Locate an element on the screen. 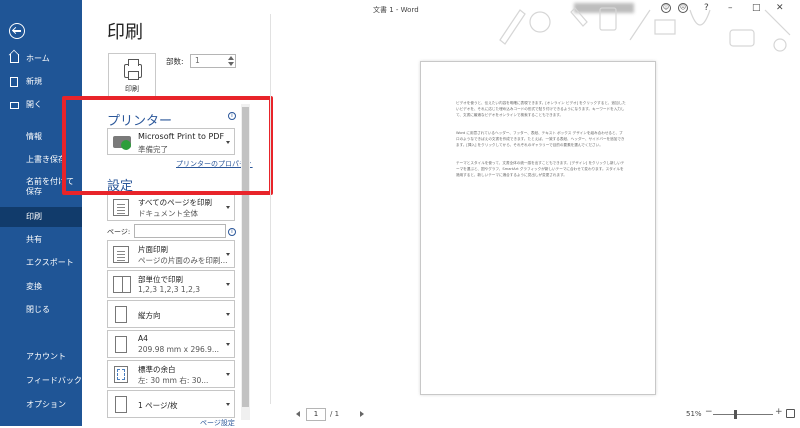  zoom-to-page-icon is located at coordinates (790, 413).